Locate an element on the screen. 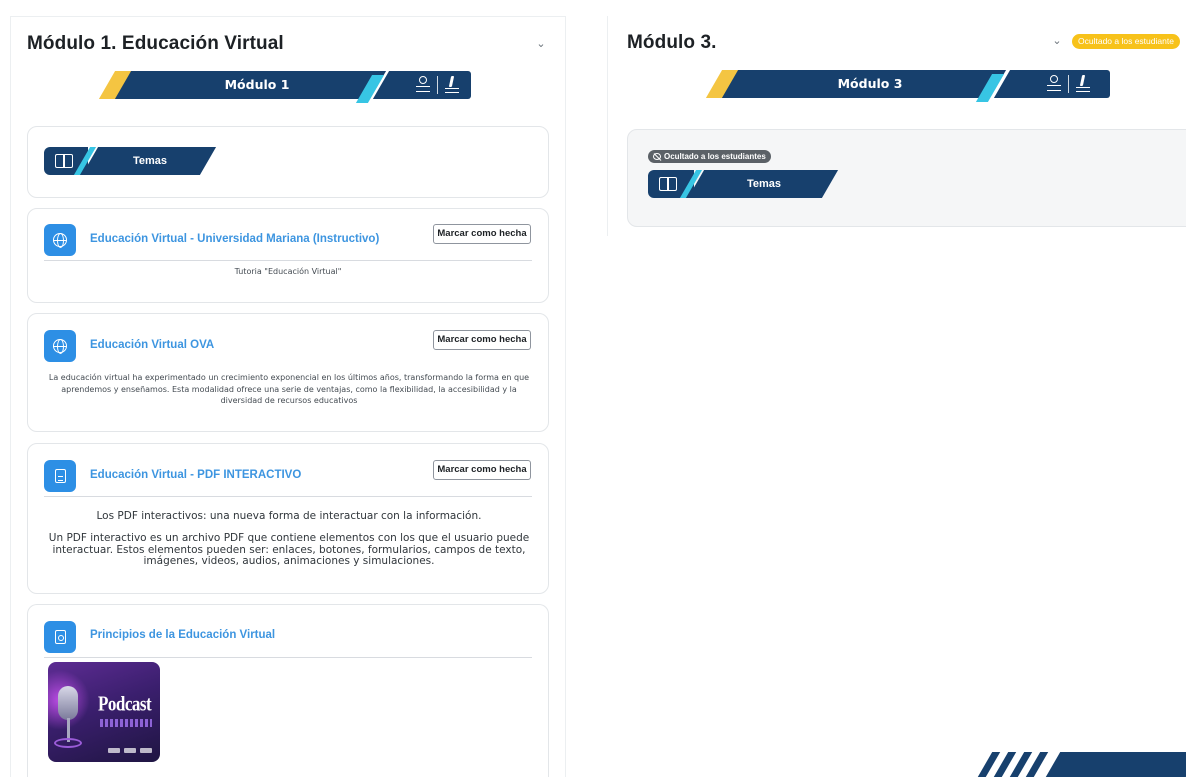 The width and height of the screenshot is (1186, 777). microphone-icon is located at coordinates (68, 703).